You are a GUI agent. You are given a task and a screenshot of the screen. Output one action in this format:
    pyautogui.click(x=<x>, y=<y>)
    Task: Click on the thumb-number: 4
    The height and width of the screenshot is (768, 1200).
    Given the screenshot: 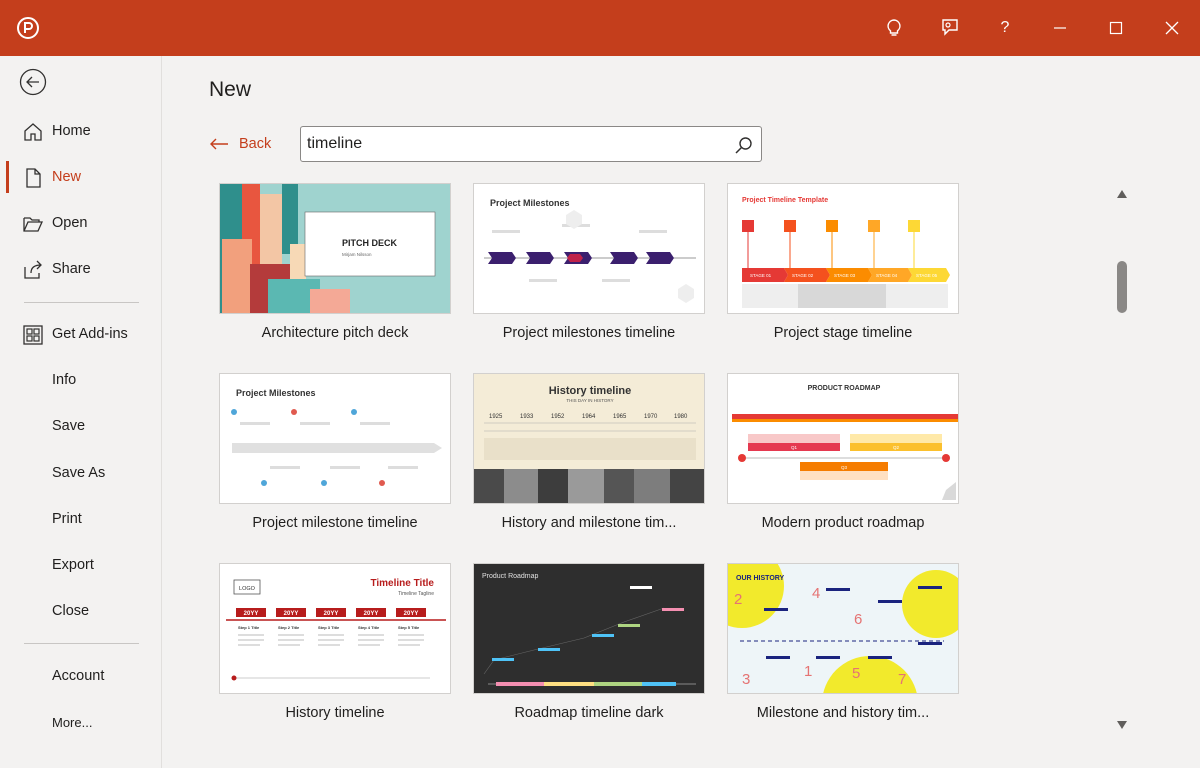 What is the action you would take?
    pyautogui.click(x=816, y=593)
    